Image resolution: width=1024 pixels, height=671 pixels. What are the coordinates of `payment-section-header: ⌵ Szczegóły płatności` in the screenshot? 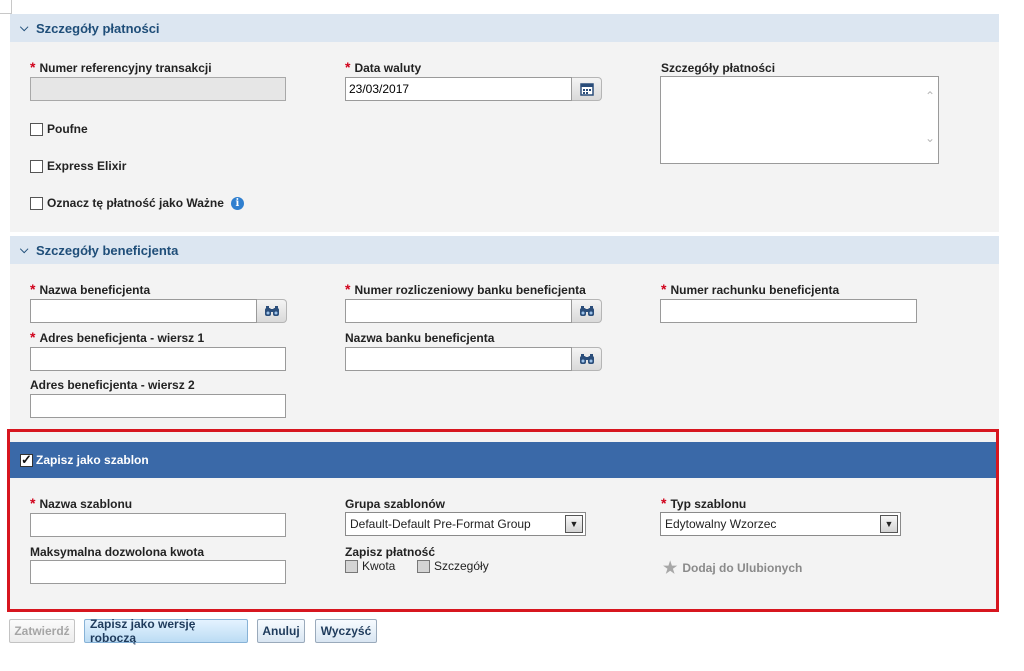 It's located at (504, 28).